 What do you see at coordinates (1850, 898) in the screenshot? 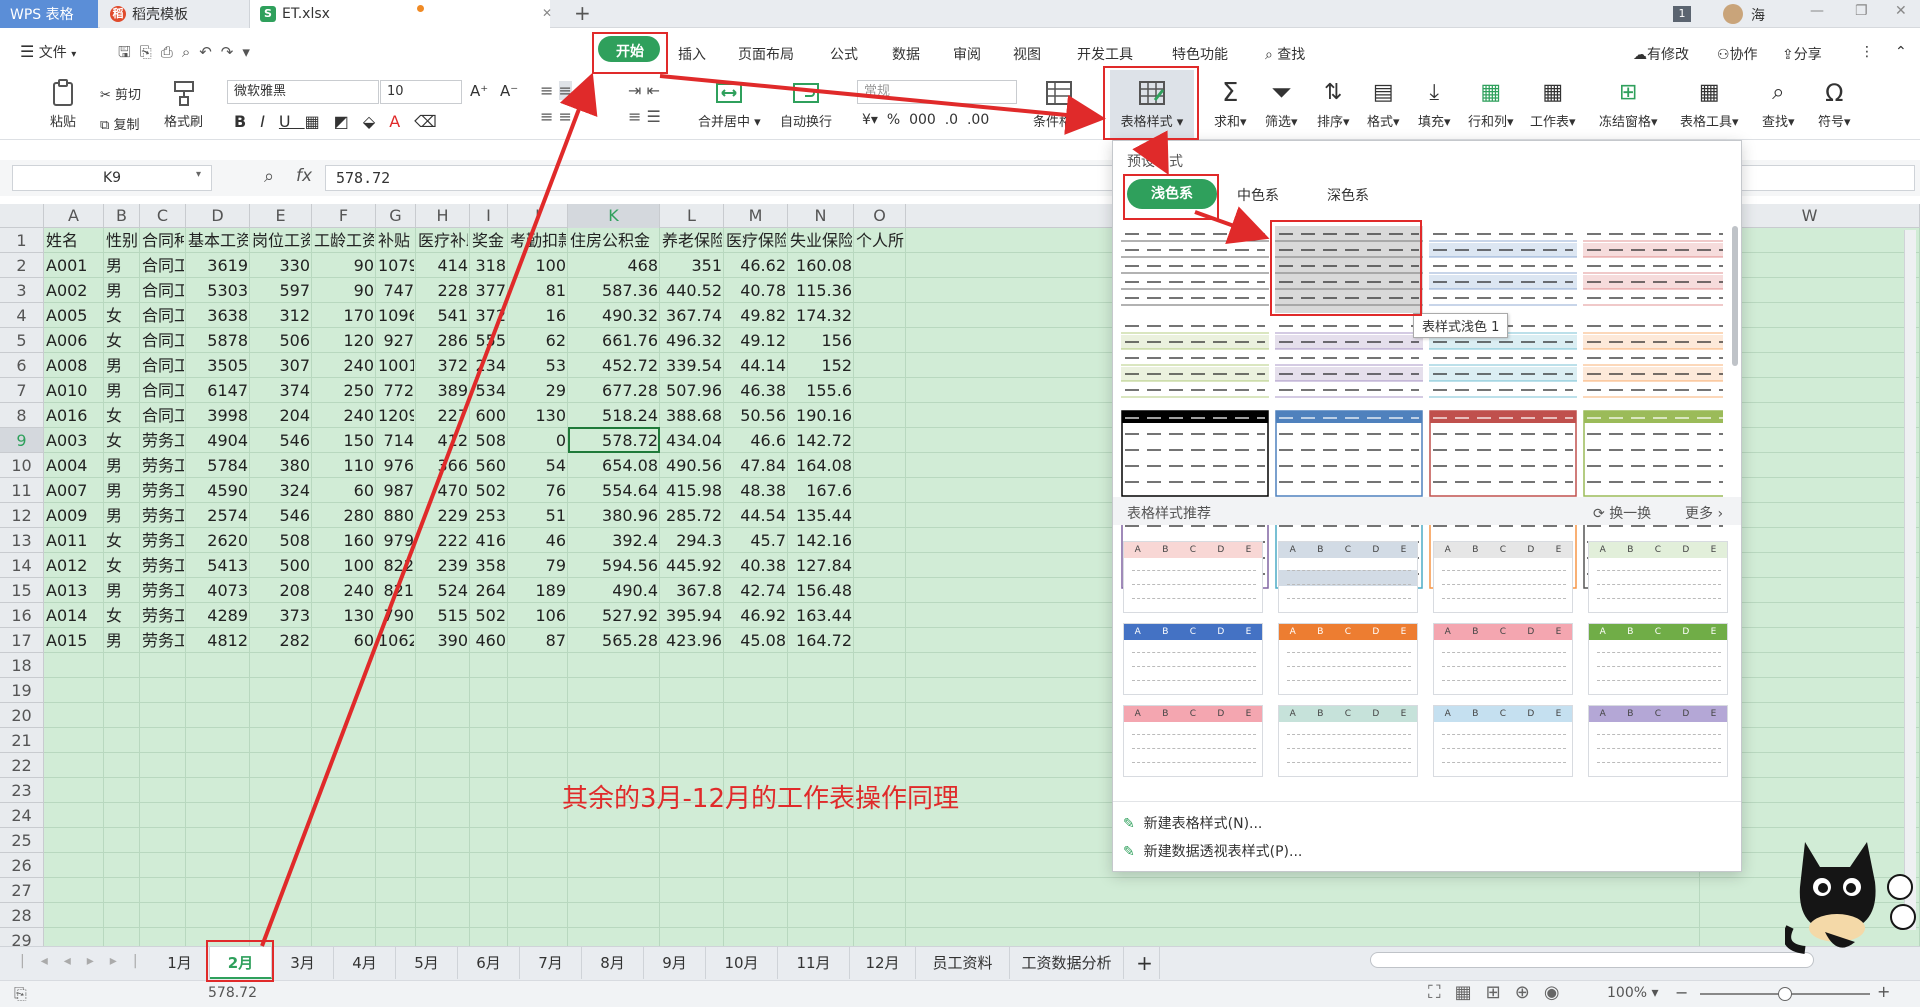
I see `cat-sticker-icon` at bounding box center [1850, 898].